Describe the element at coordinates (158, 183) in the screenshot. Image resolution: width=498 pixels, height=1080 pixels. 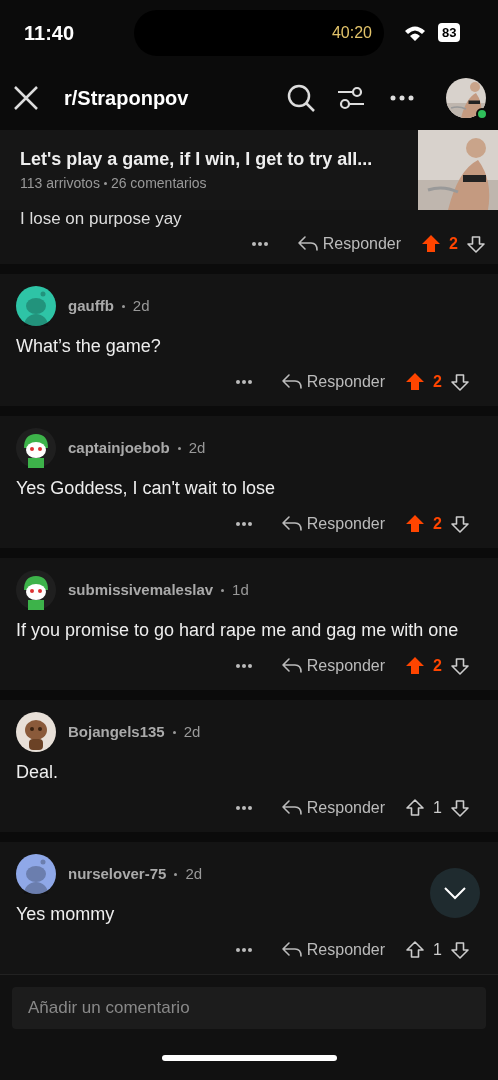
I see `comment-count: 26 comentarios` at that location.